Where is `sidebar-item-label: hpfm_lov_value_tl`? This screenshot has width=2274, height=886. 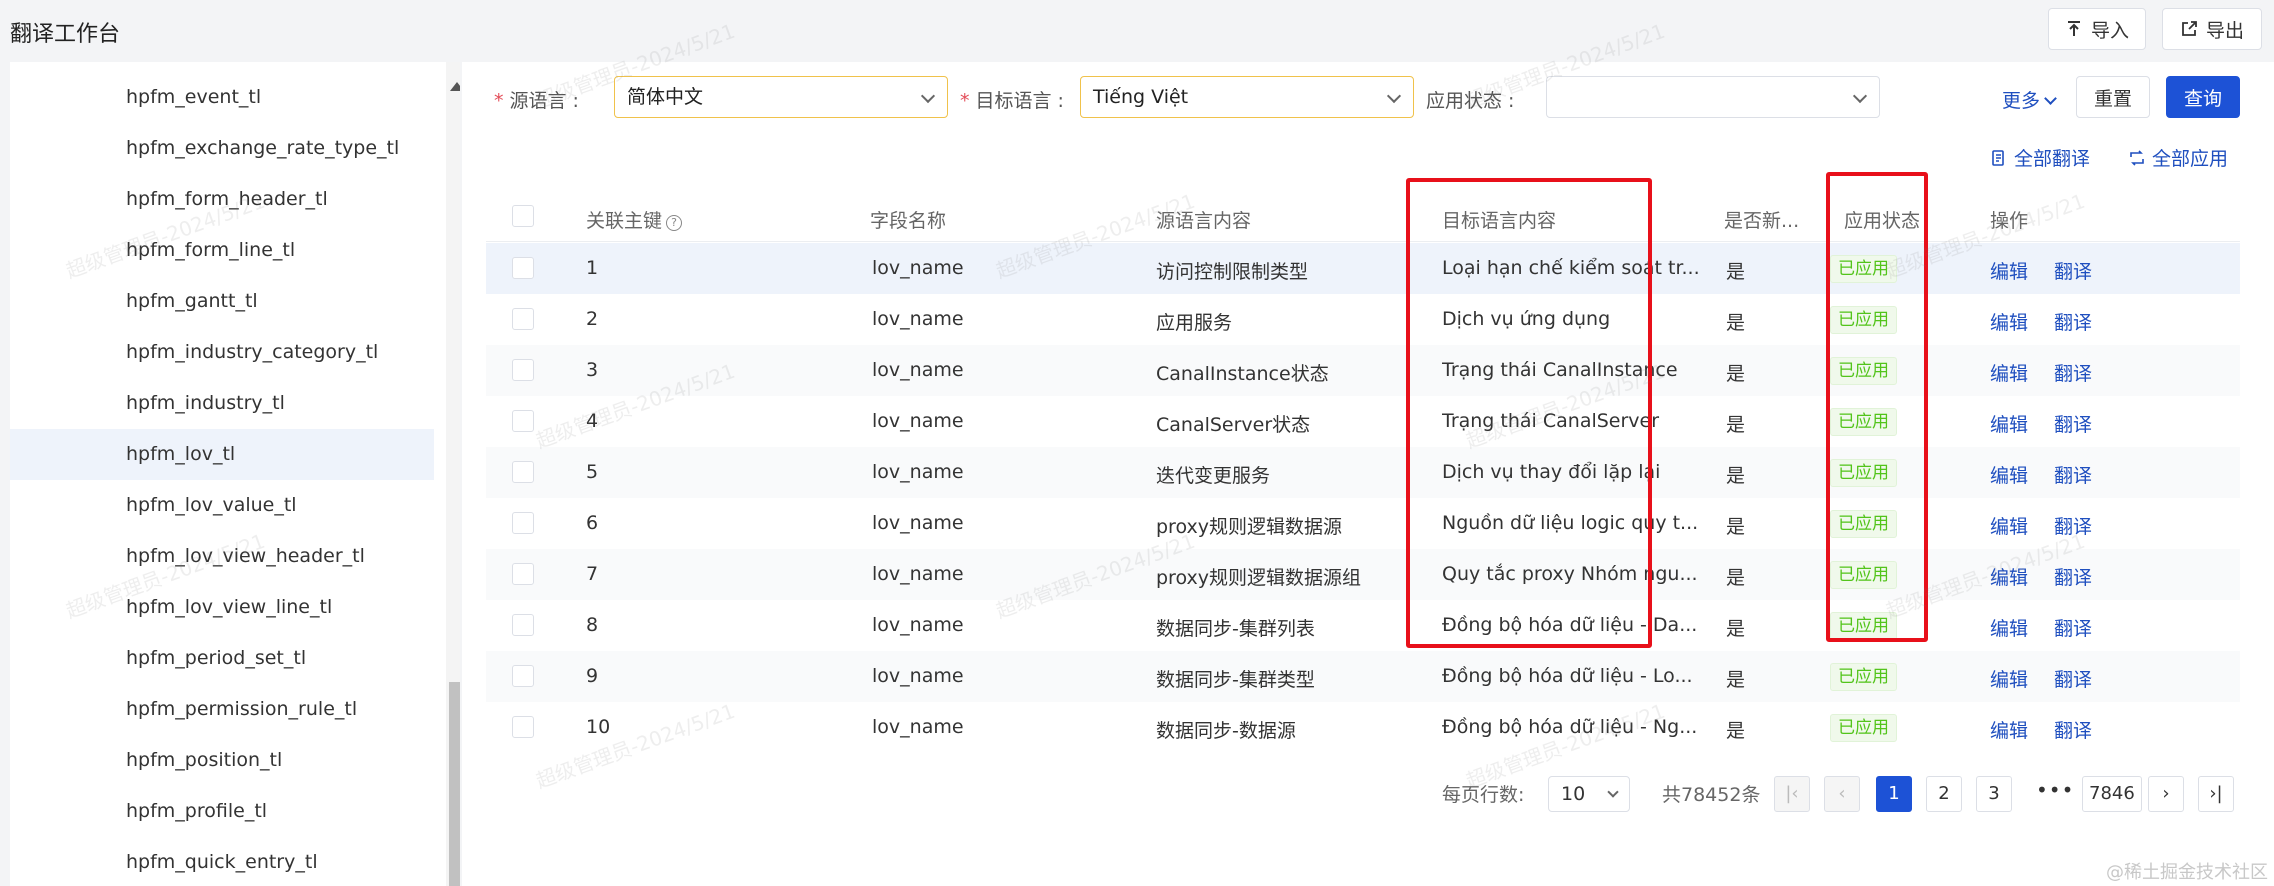 sidebar-item-label: hpfm_lov_value_tl is located at coordinates (211, 505).